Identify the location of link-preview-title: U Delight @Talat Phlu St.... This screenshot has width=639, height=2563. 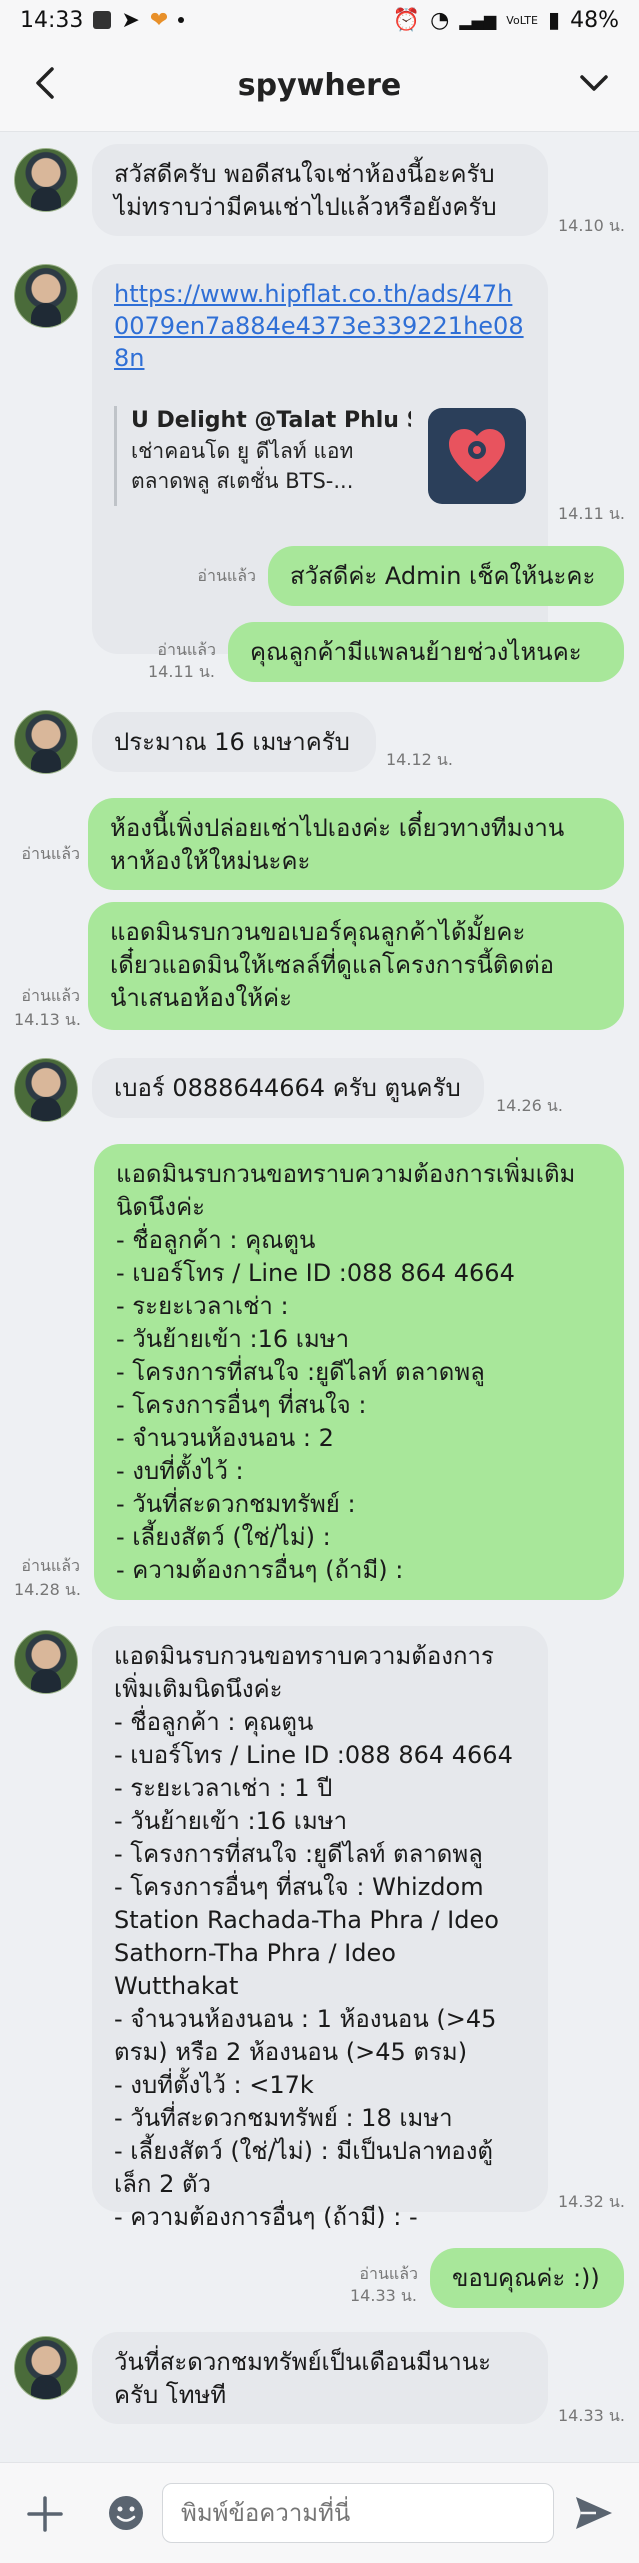
(271, 420).